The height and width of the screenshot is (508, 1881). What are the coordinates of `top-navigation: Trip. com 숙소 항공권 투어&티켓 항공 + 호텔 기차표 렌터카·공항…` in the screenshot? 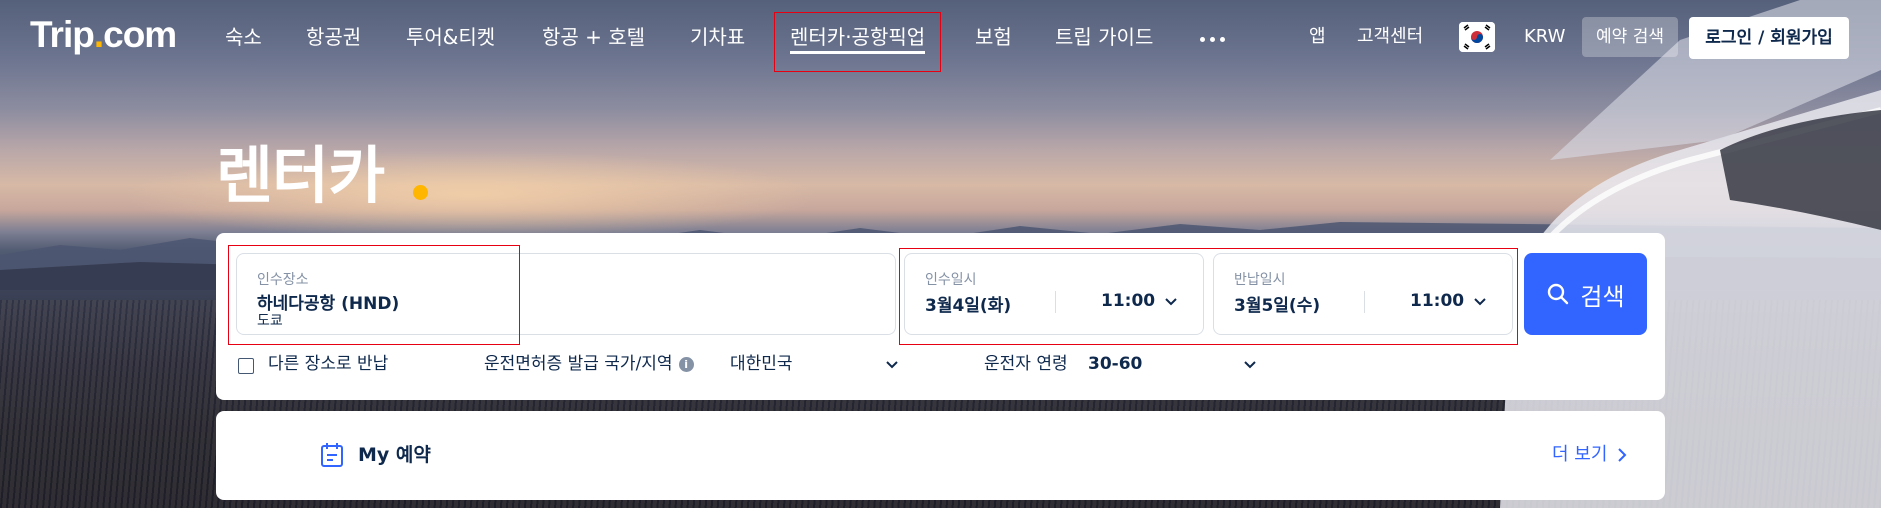 It's located at (940, 38).